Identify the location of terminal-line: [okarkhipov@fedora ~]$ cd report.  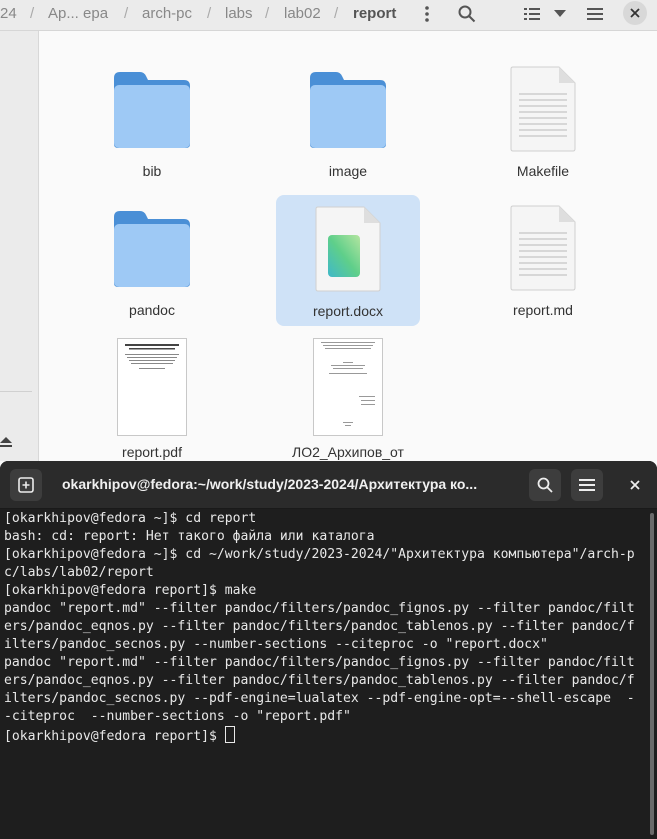
(130, 518).